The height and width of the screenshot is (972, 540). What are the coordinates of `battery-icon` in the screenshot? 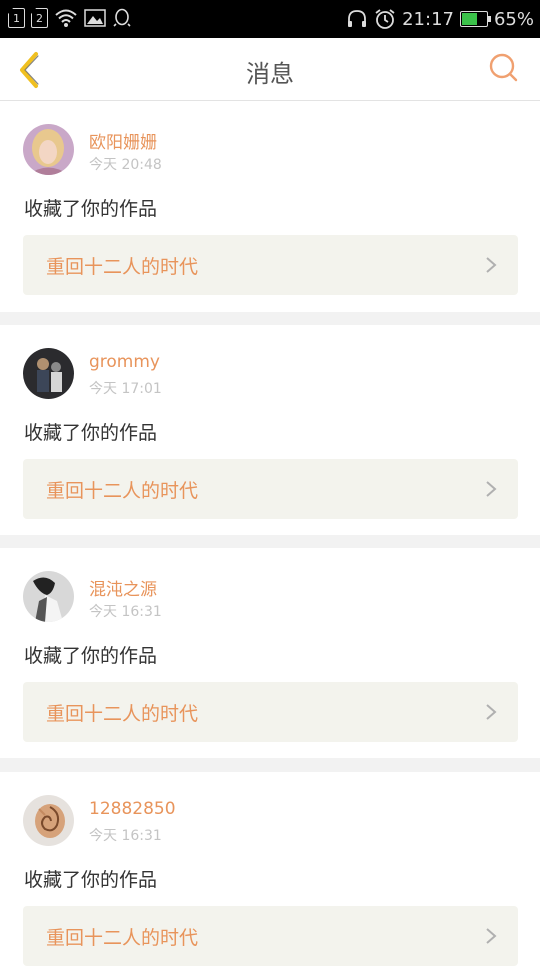 It's located at (475, 19).